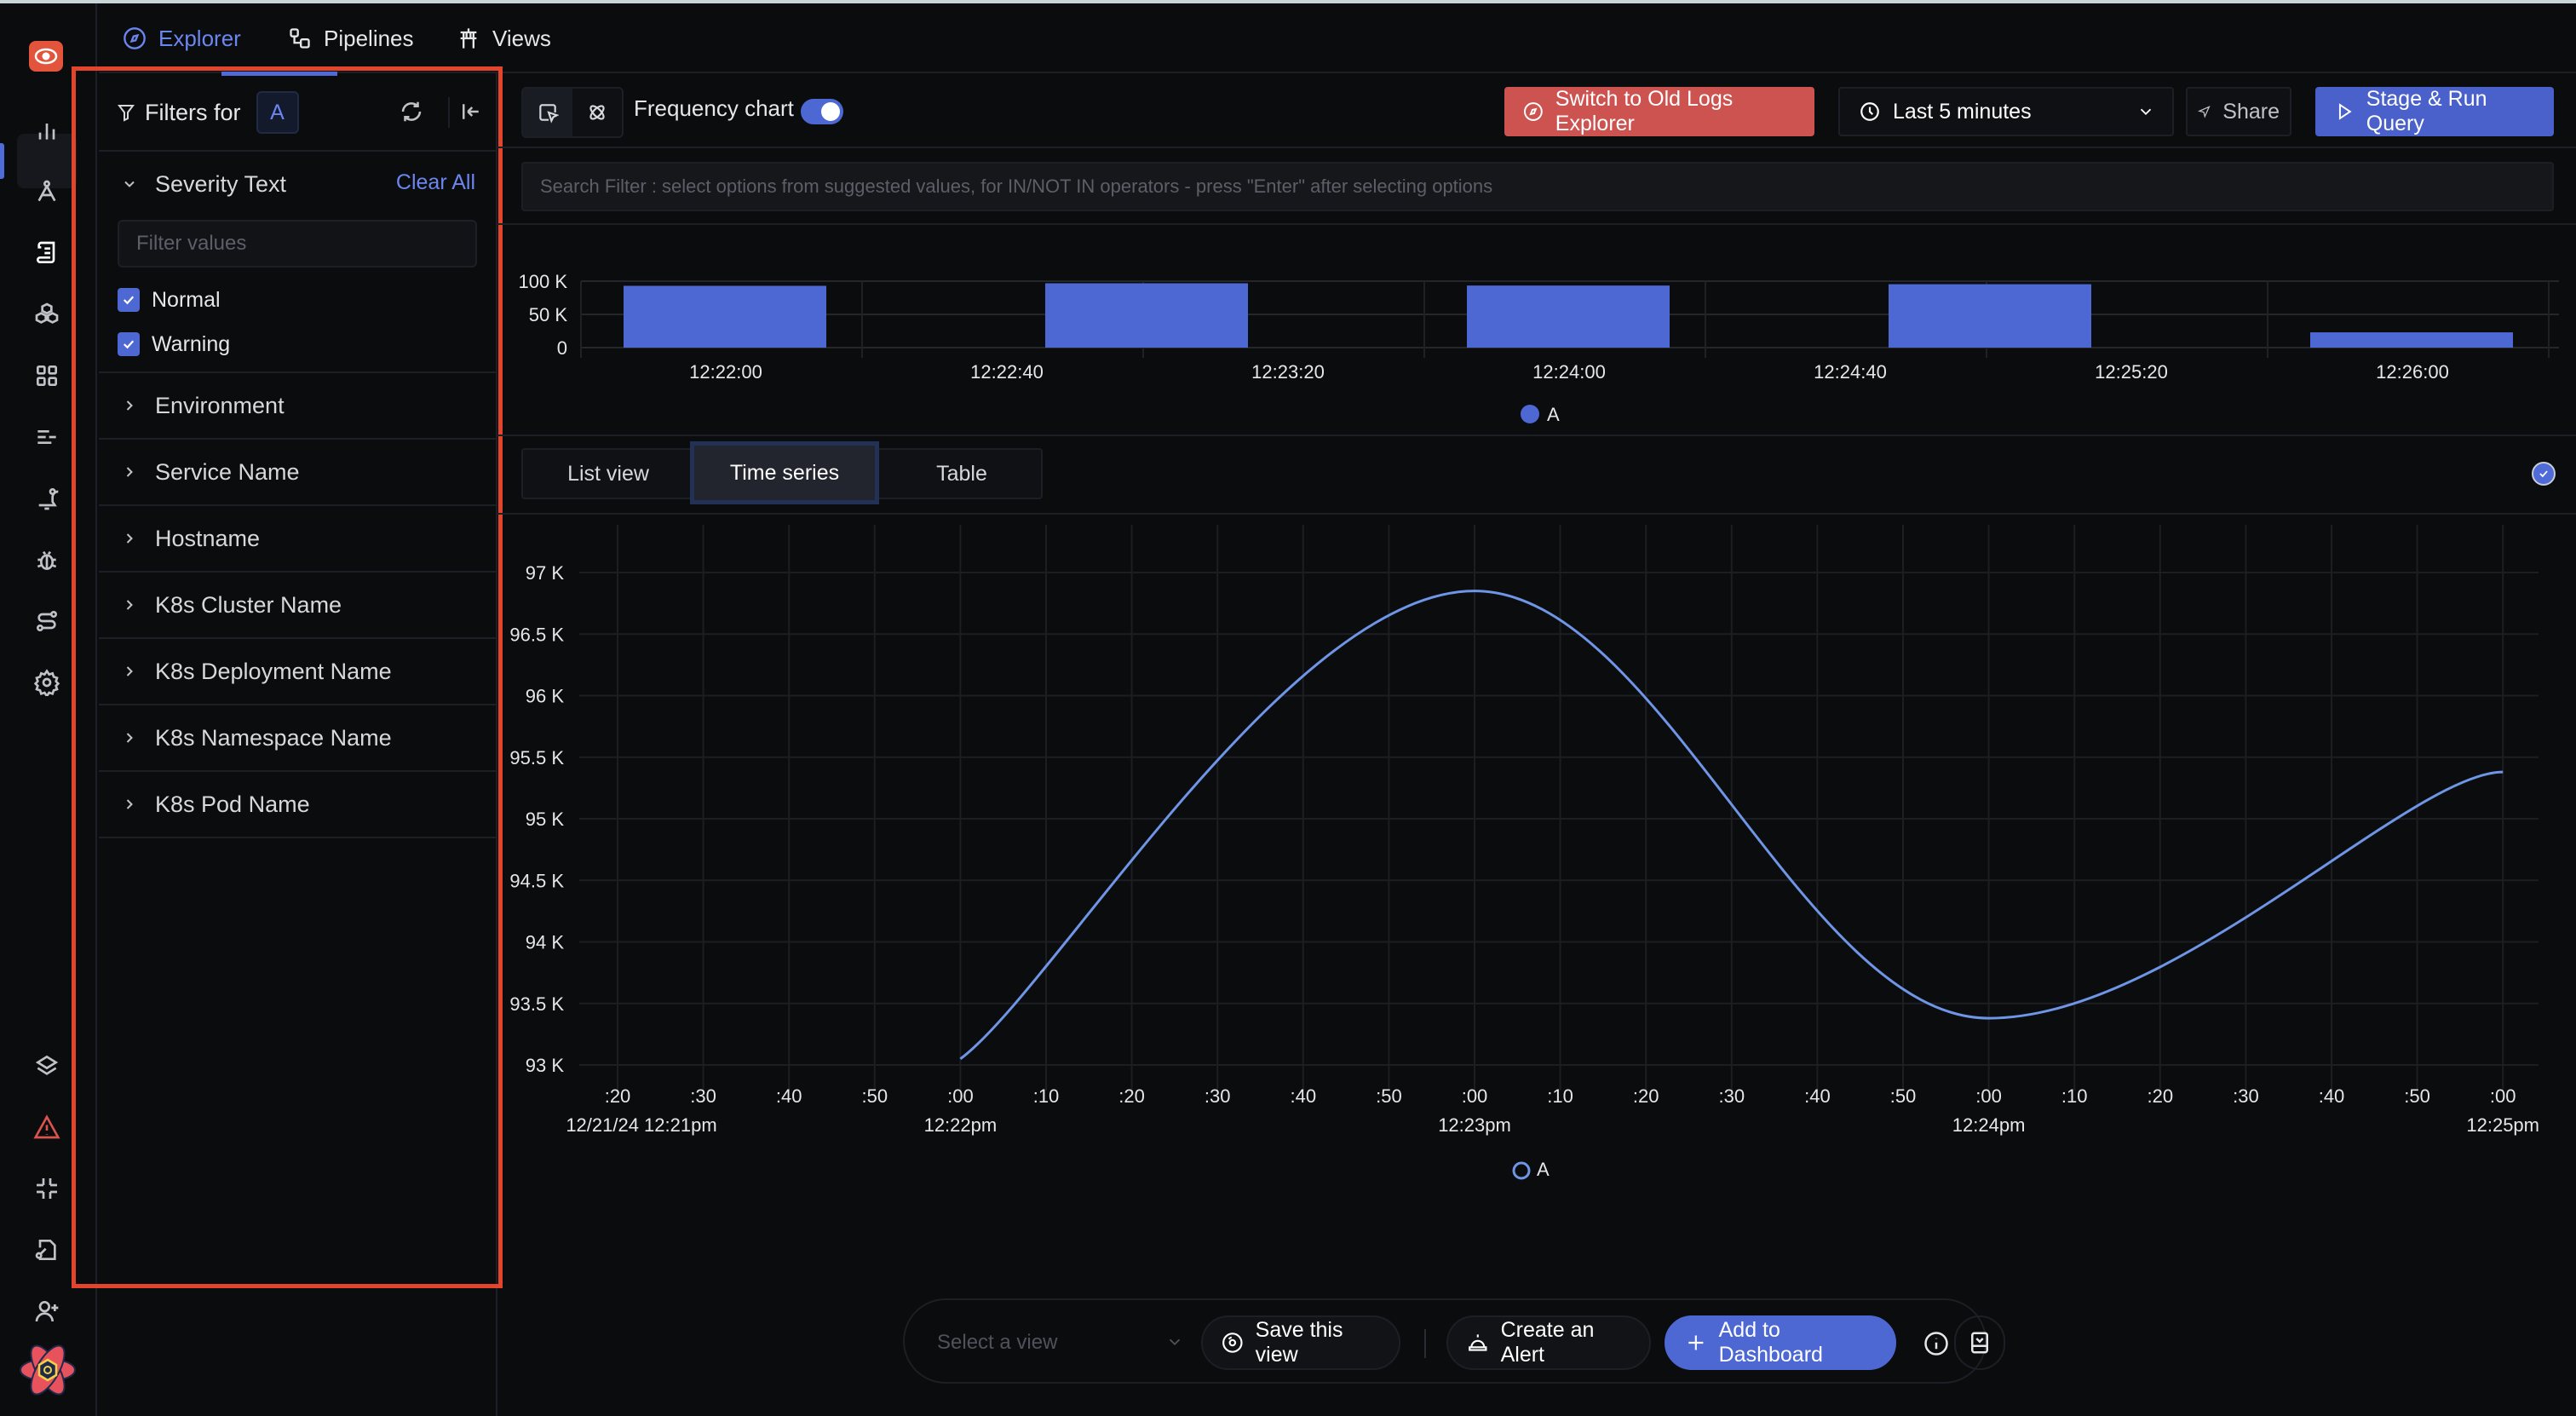 The height and width of the screenshot is (1416, 2576). I want to click on filter-section-header: K8s Pod Name, so click(297, 804).